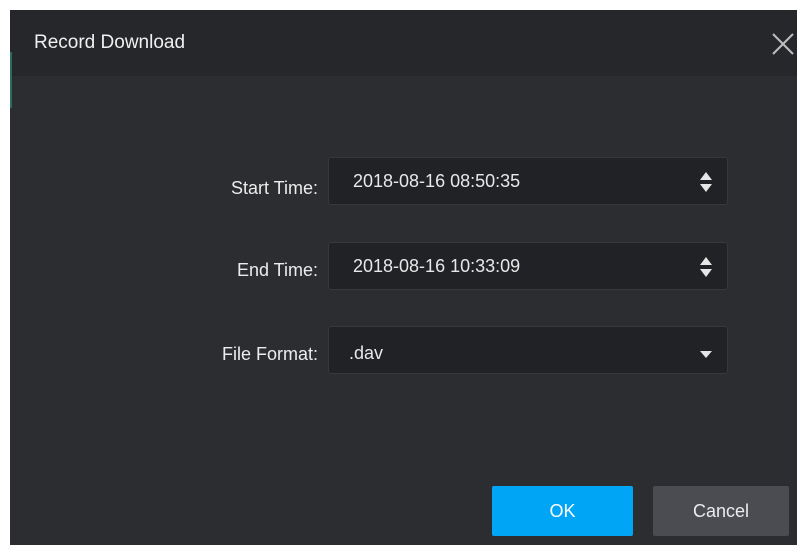 This screenshot has width=797, height=545. What do you see at coordinates (528, 181) in the screenshot?
I see `start-time-field: 2018-08-16 08:50:35` at bounding box center [528, 181].